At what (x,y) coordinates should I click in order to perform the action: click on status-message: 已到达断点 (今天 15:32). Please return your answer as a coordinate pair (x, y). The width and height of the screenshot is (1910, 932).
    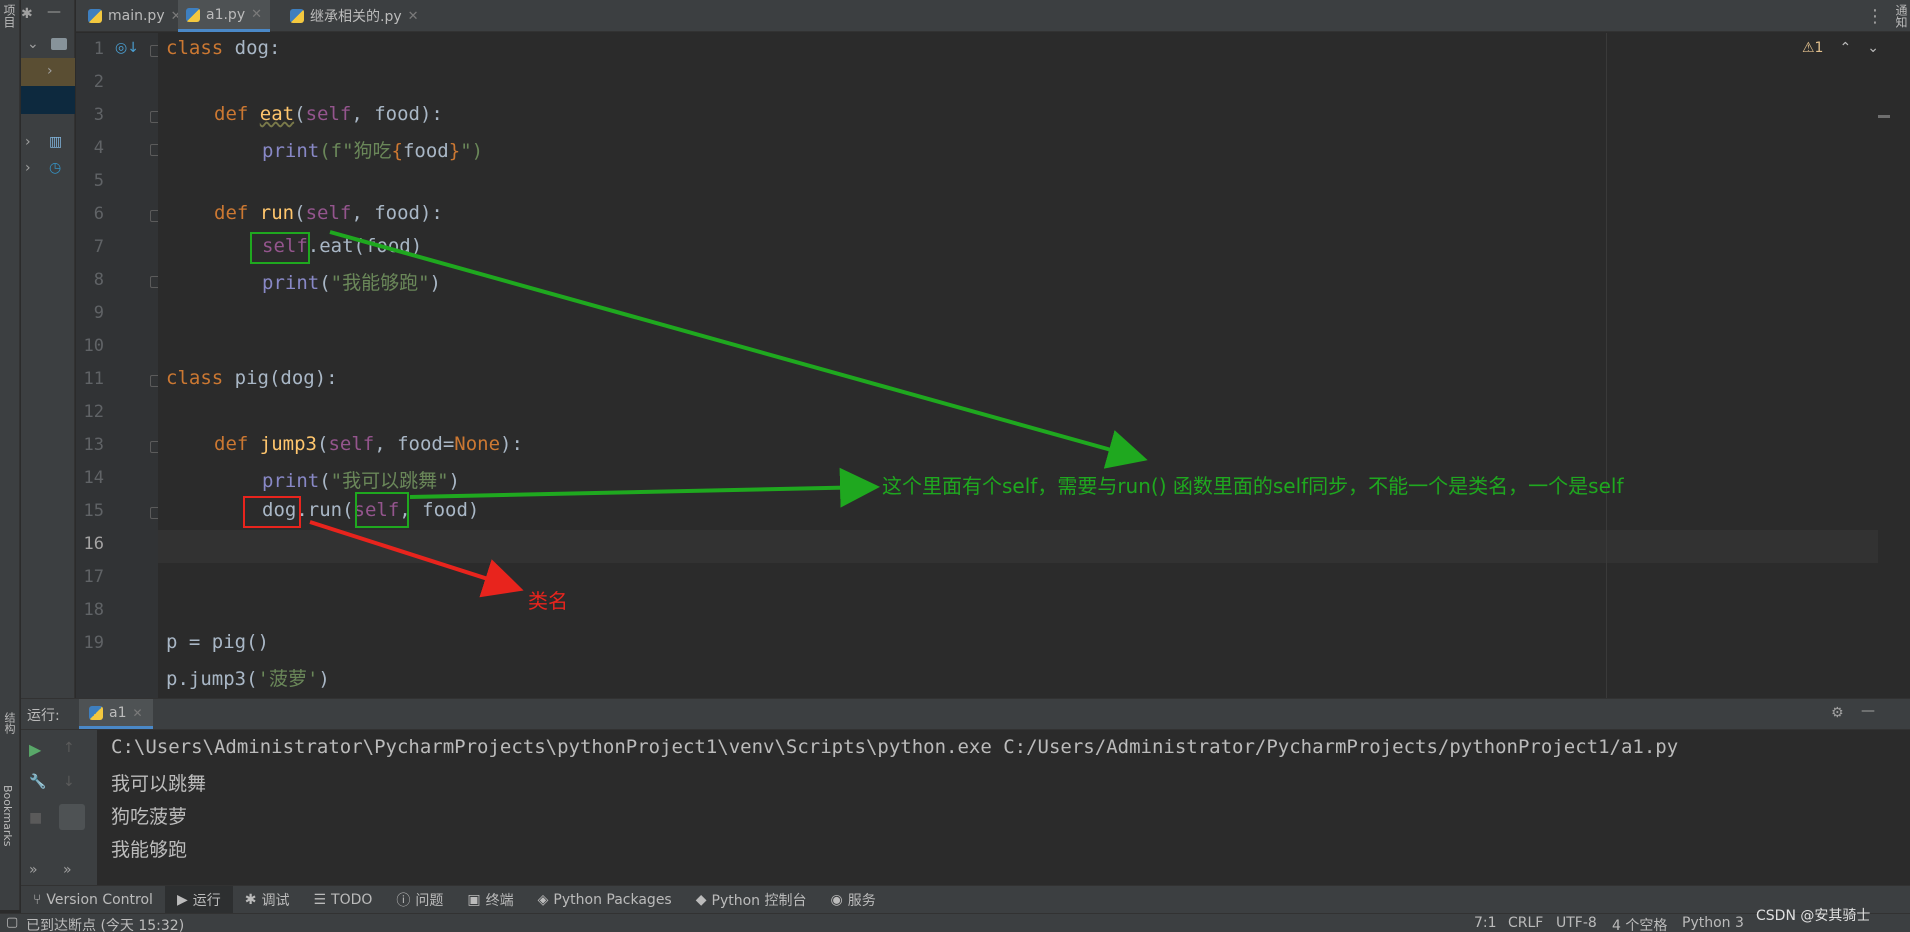
    Looking at the image, I should click on (105, 925).